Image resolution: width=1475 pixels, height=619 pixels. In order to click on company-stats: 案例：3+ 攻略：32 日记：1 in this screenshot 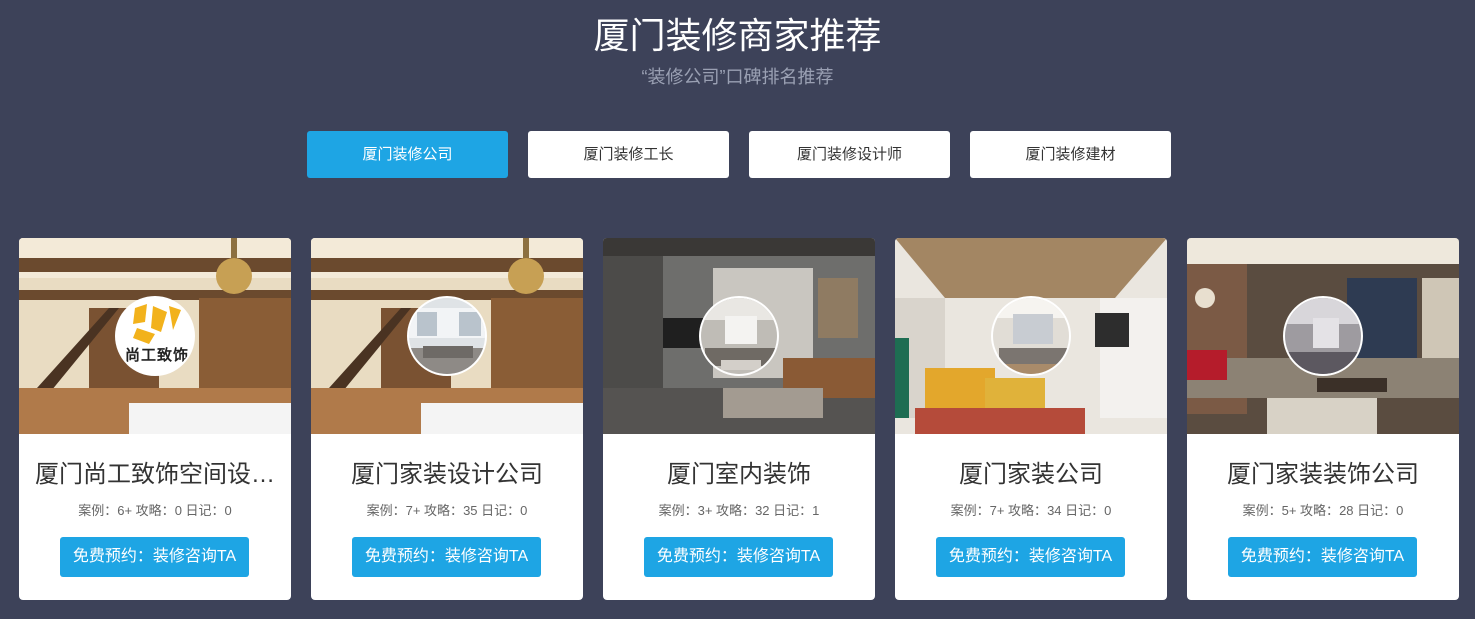, I will do `click(739, 511)`.